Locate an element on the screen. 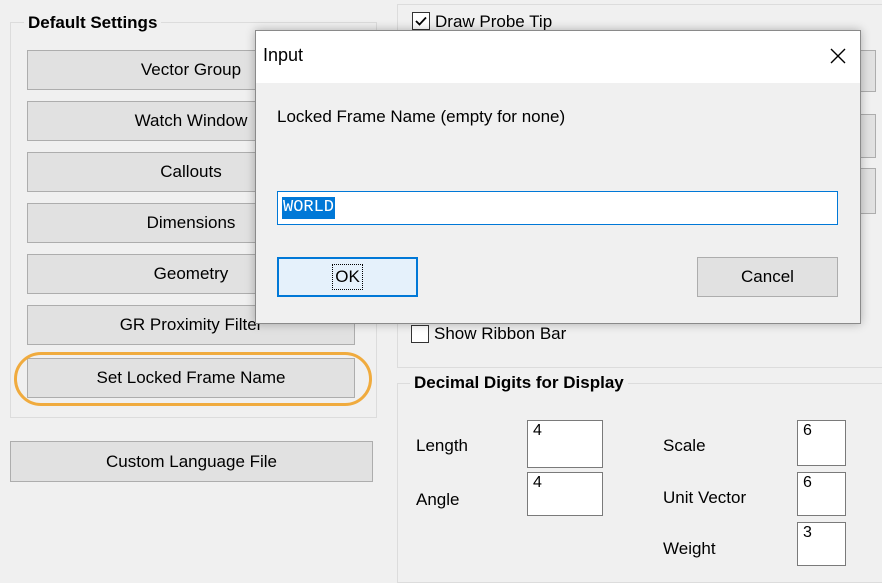 The image size is (882, 583). close-icon is located at coordinates (838, 56).